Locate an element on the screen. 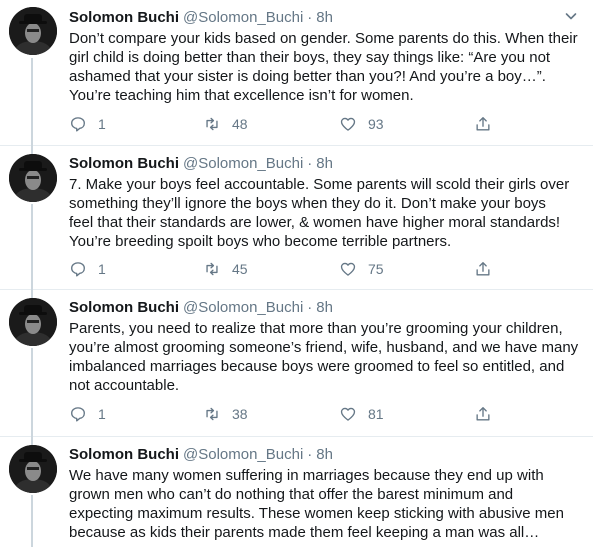 The image size is (593, 547). retweet-count: 45 is located at coordinates (240, 269).